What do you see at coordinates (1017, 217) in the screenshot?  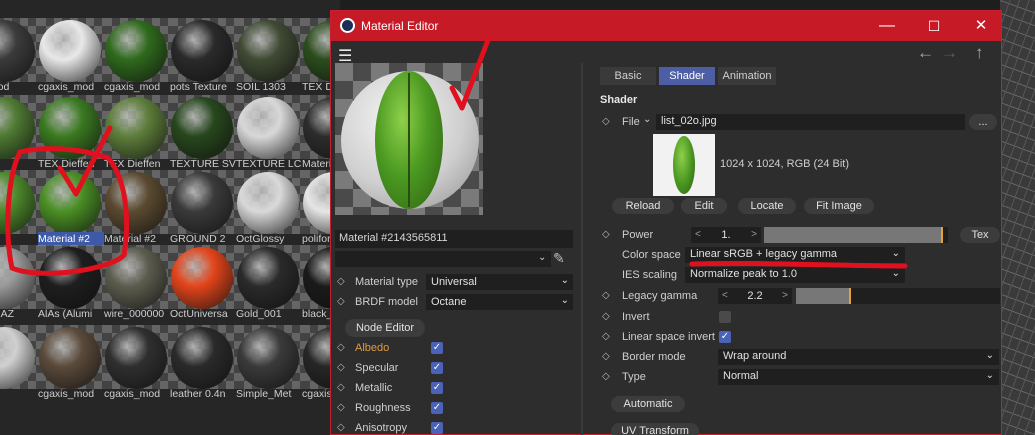 I see `viewport-3d` at bounding box center [1017, 217].